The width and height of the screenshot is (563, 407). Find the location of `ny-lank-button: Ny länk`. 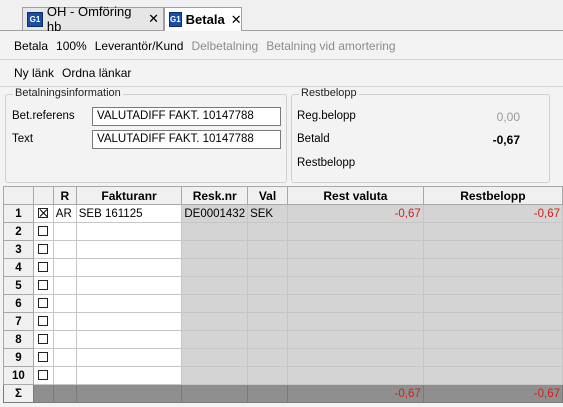

ny-lank-button: Ny länk is located at coordinates (34, 73).